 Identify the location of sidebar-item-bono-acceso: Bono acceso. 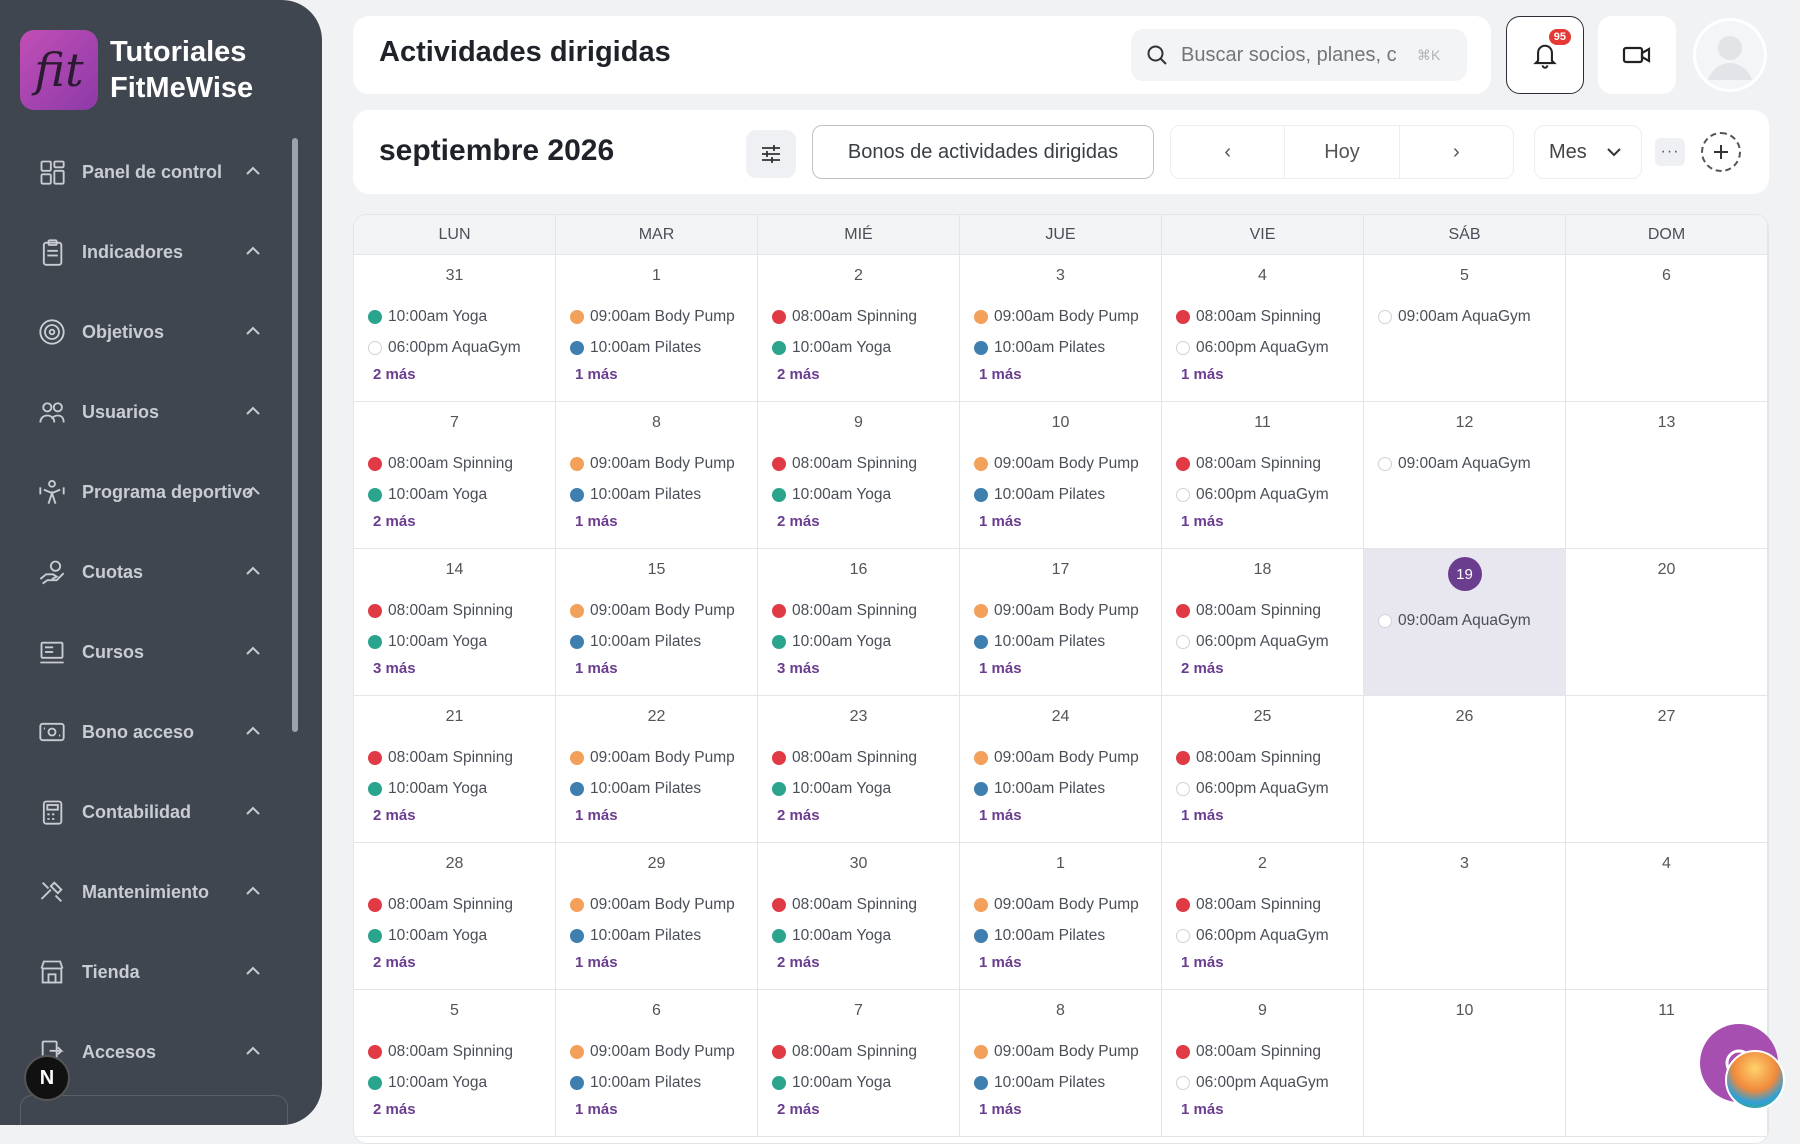
(145, 732).